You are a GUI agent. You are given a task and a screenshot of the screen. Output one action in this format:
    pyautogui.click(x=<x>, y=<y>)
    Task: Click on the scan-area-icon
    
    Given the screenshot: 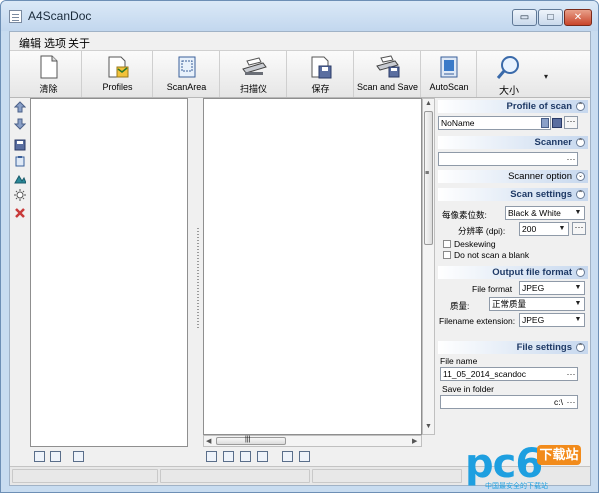 What is the action you would take?
    pyautogui.click(x=186, y=67)
    